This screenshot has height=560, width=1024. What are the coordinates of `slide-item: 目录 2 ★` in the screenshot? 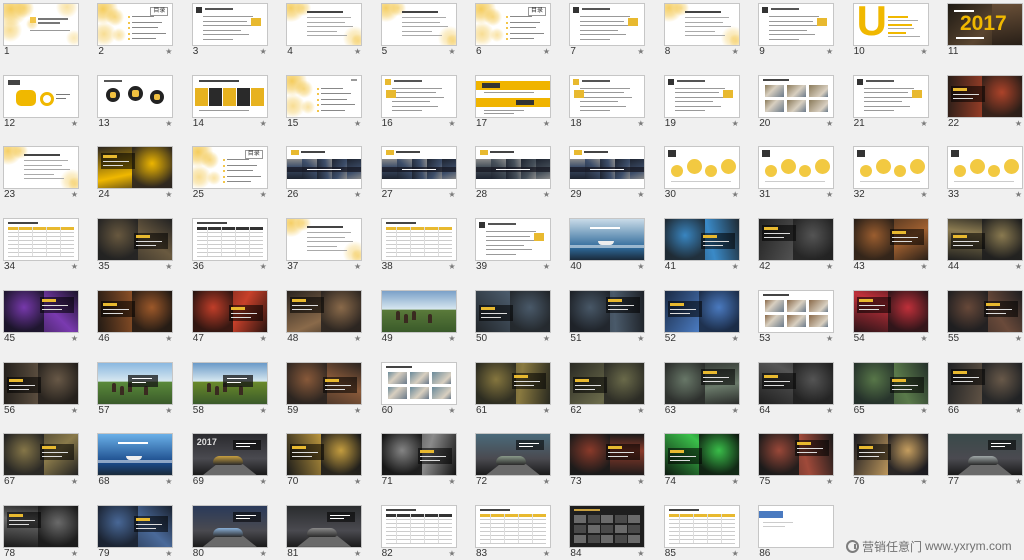 It's located at (135, 30).